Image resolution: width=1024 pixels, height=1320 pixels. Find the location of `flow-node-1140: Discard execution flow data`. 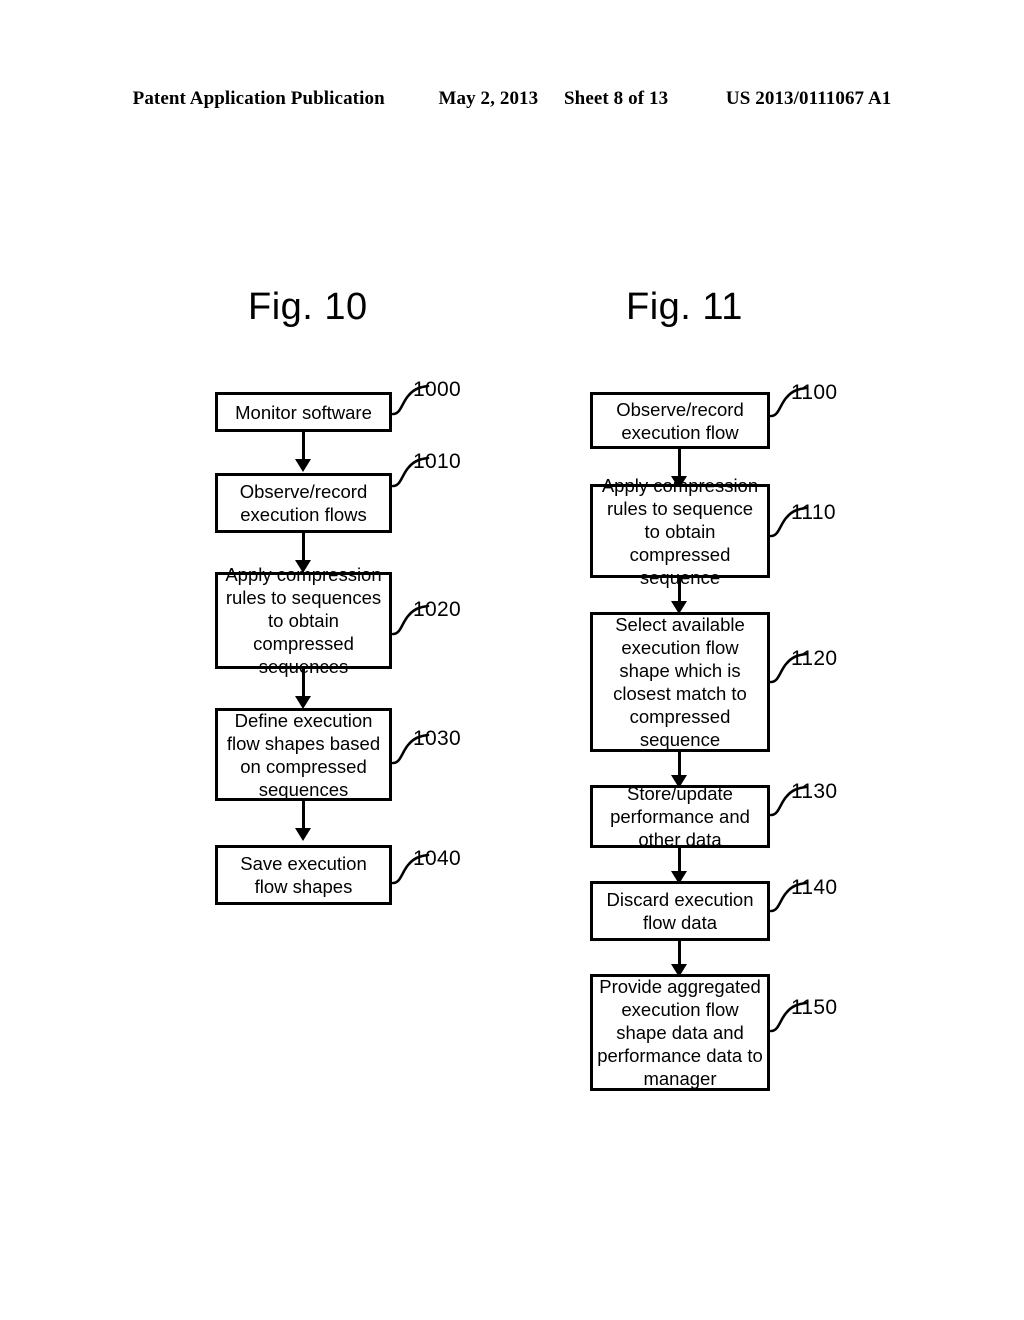

flow-node-1140: Discard execution flow data is located at coordinates (680, 911).